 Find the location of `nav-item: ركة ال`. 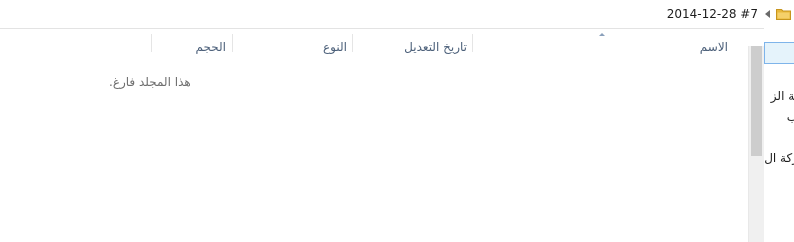

nav-item: ركة ال is located at coordinates (779, 158).